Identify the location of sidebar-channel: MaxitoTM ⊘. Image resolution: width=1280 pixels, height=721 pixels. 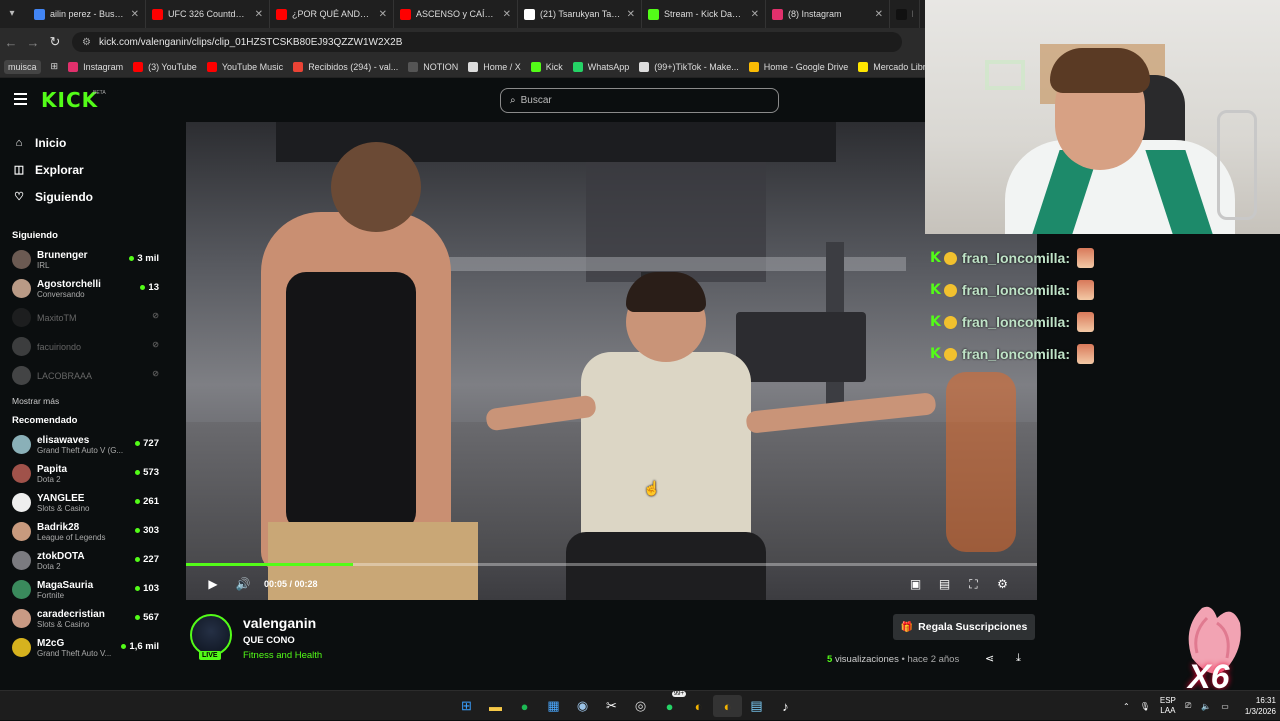
(85, 317).